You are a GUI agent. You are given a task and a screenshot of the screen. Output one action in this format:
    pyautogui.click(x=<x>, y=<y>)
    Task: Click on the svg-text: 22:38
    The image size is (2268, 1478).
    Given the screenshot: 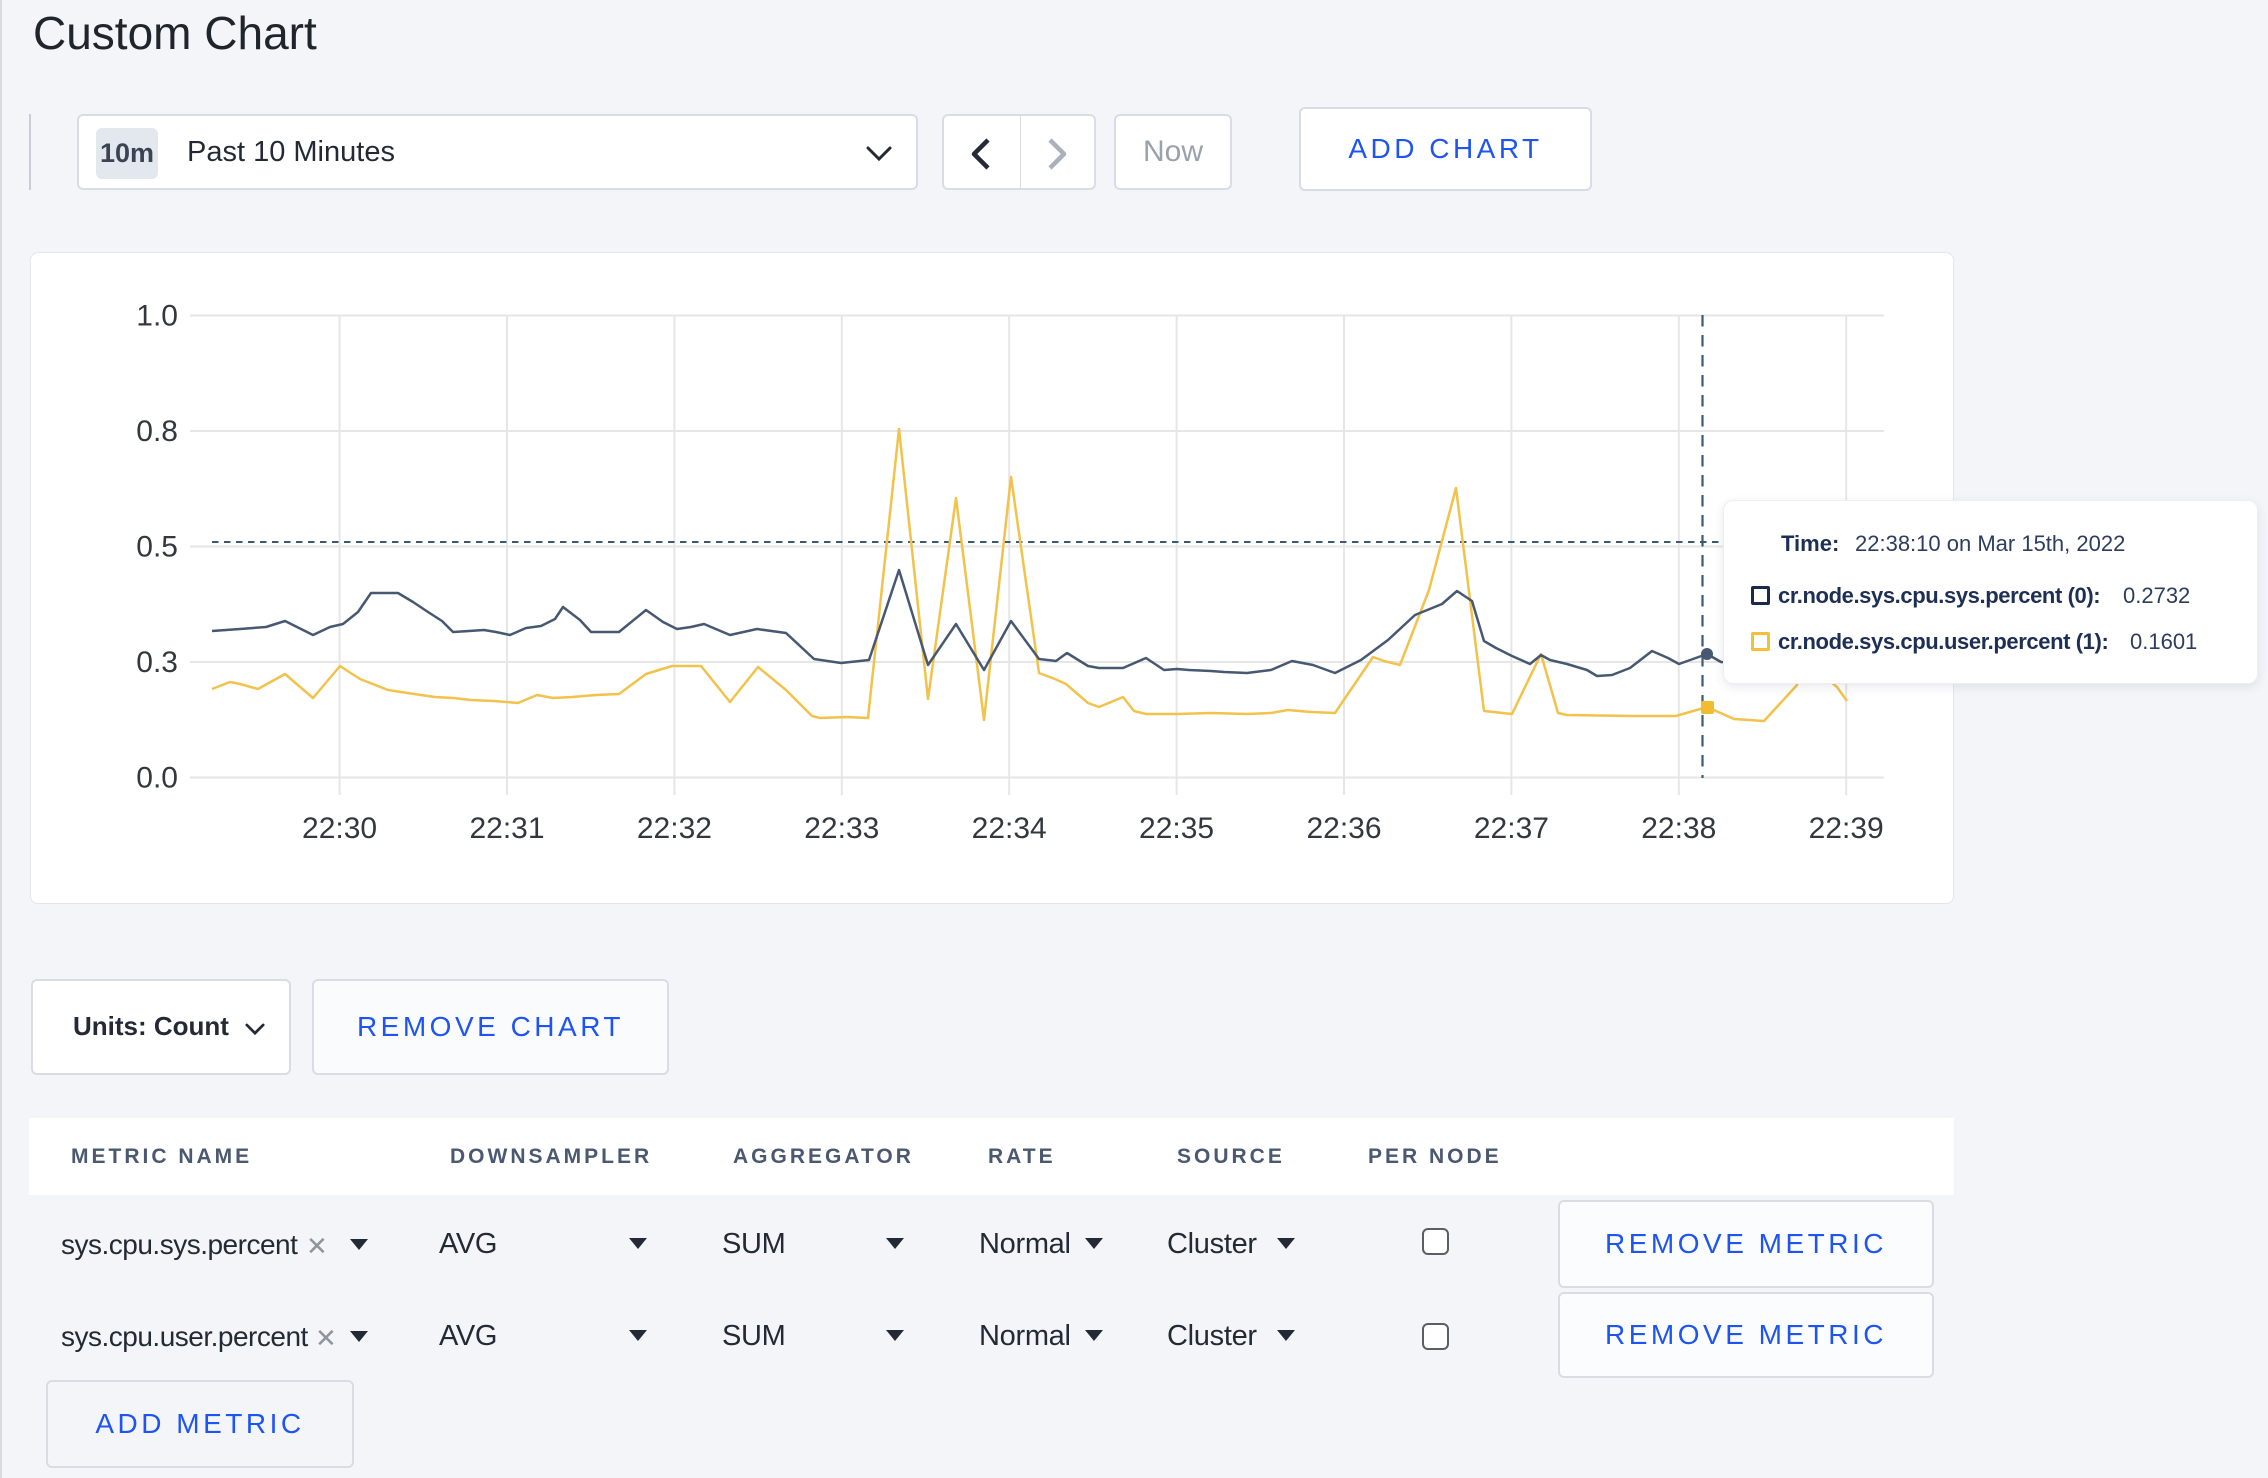 What is the action you would take?
    pyautogui.click(x=1678, y=828)
    